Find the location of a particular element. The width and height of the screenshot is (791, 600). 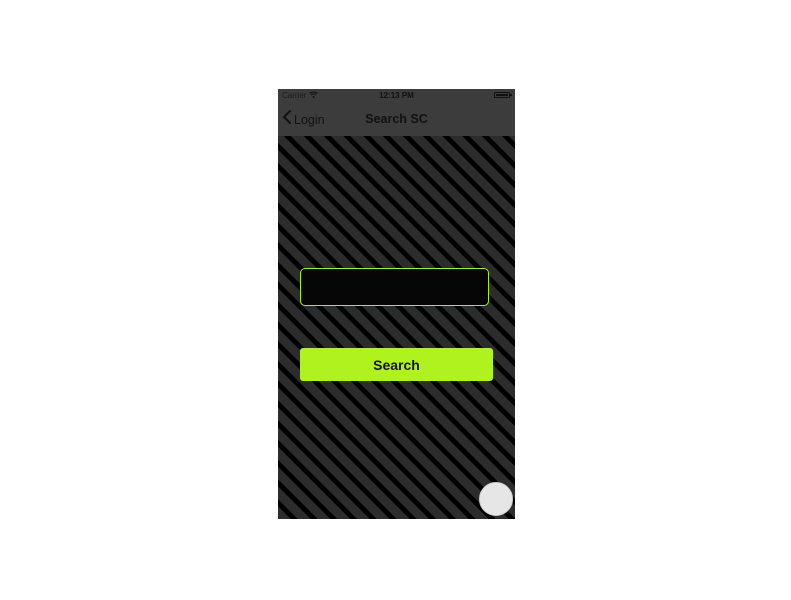

status-time: 12:13 PM is located at coordinates (396, 95).